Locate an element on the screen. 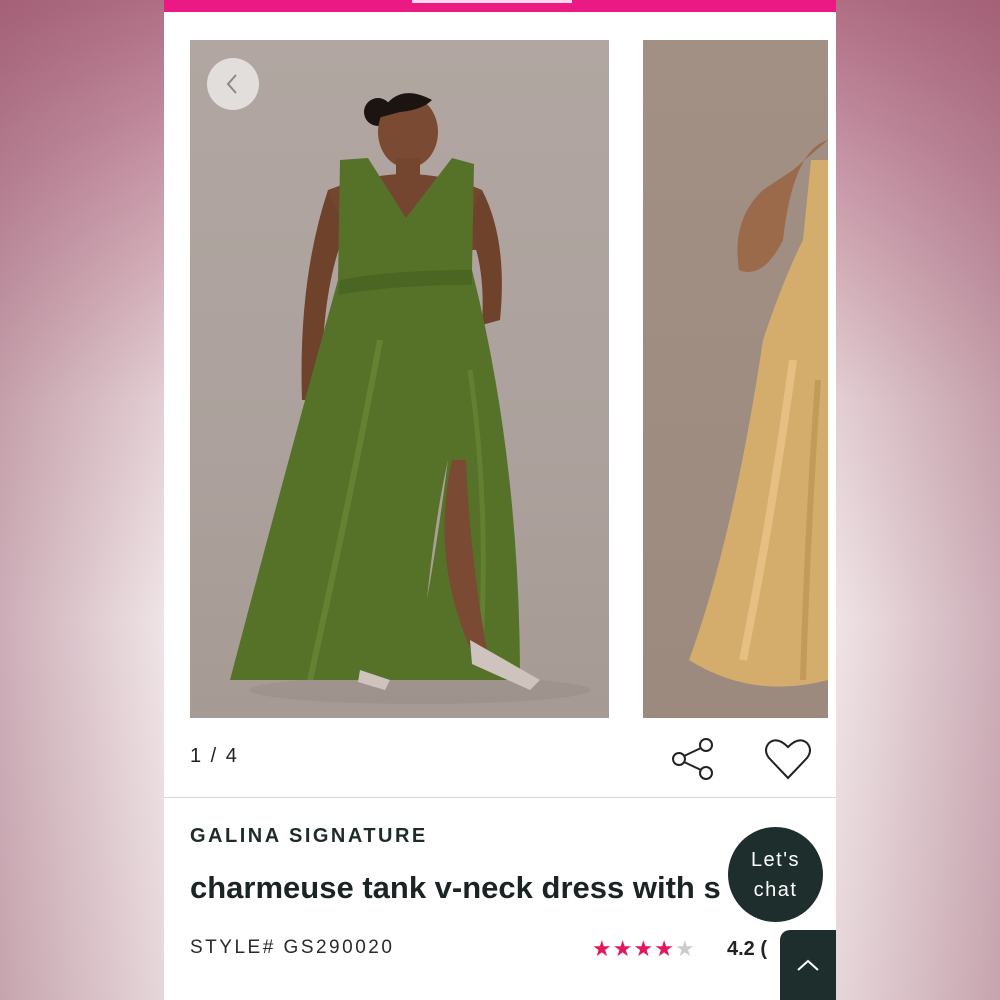  top-banner-highlight is located at coordinates (492, 1).